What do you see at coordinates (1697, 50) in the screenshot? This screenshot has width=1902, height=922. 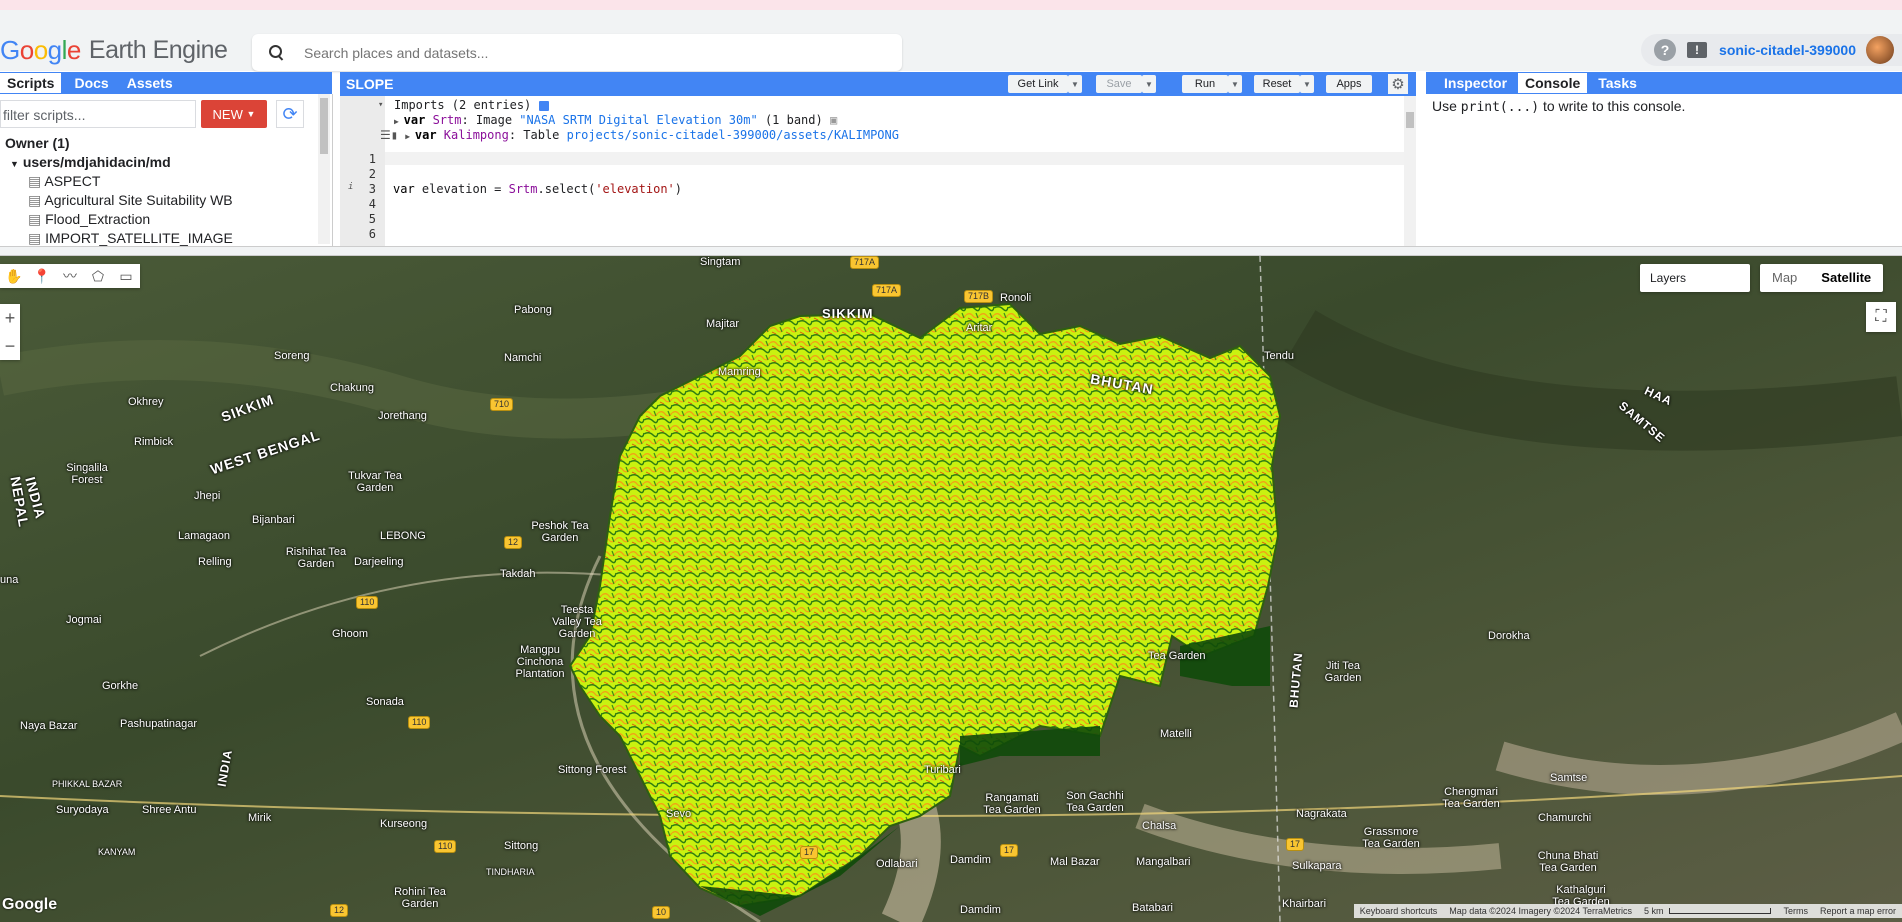 I see `feedback-icon: !` at bounding box center [1697, 50].